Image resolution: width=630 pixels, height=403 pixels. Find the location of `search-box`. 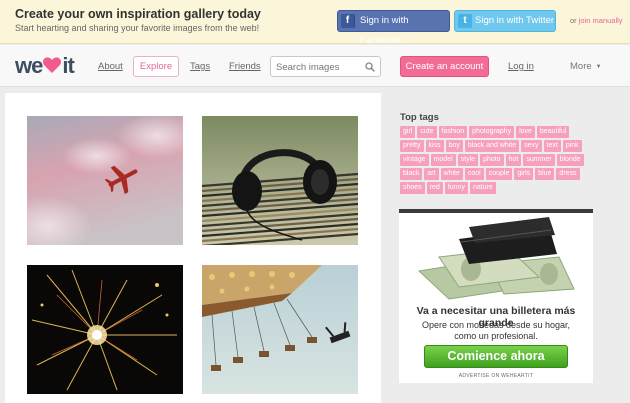

search-box is located at coordinates (325, 66).